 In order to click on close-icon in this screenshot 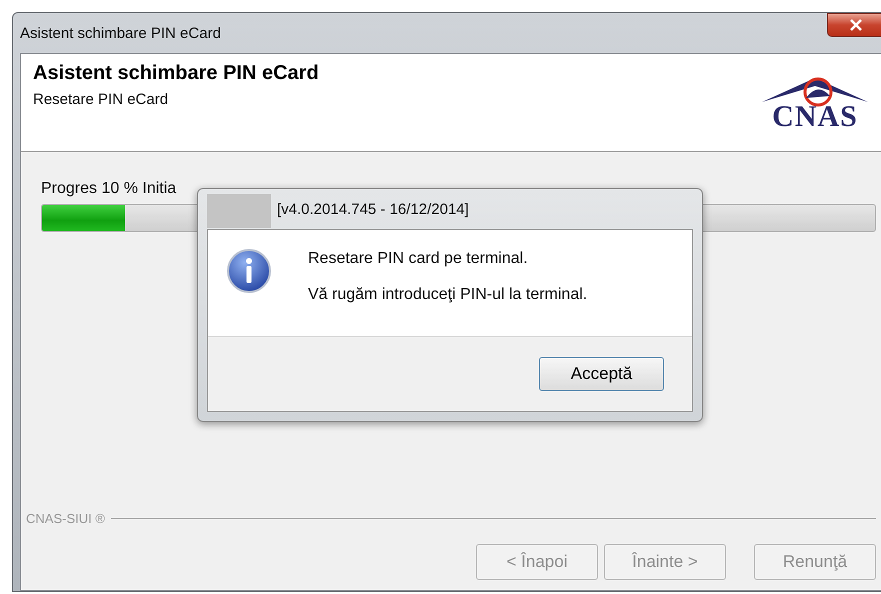, I will do `click(856, 25)`.